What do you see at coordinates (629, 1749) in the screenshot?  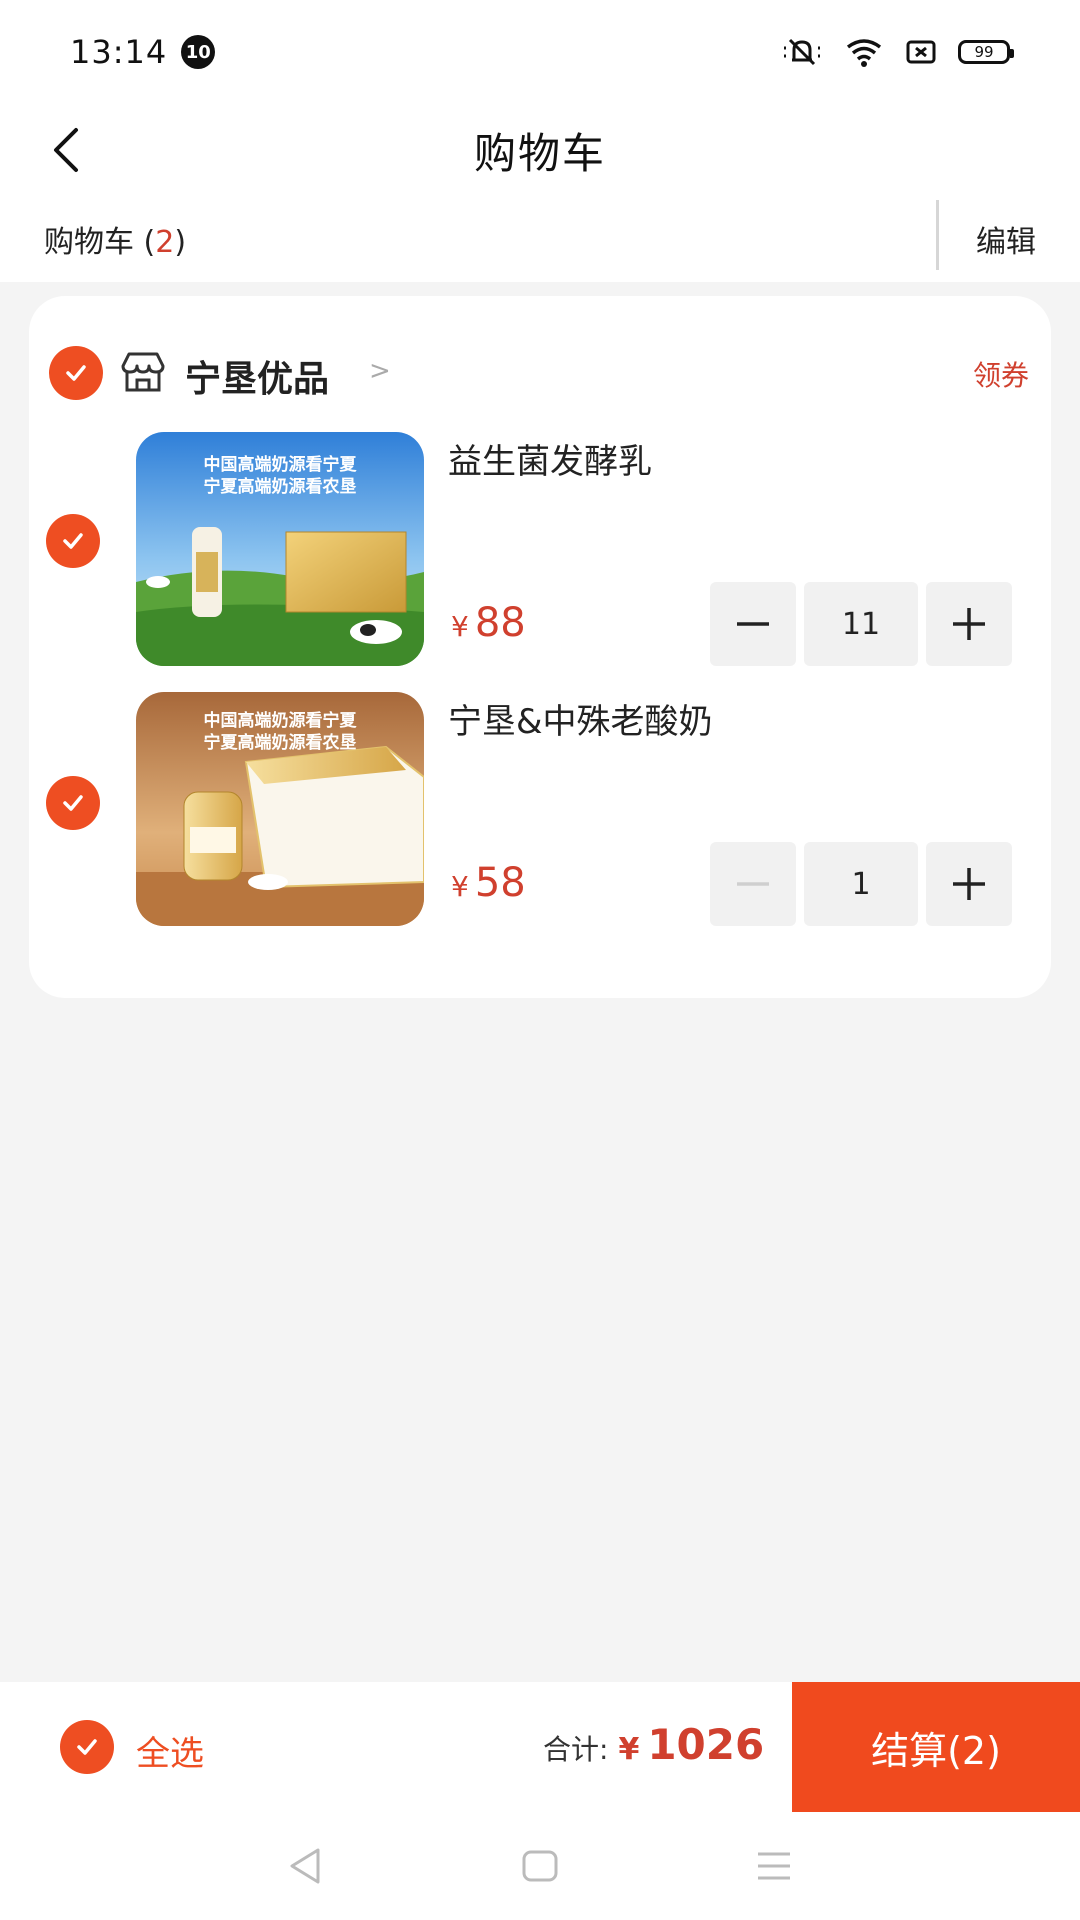 I see `total-currency: ¥` at bounding box center [629, 1749].